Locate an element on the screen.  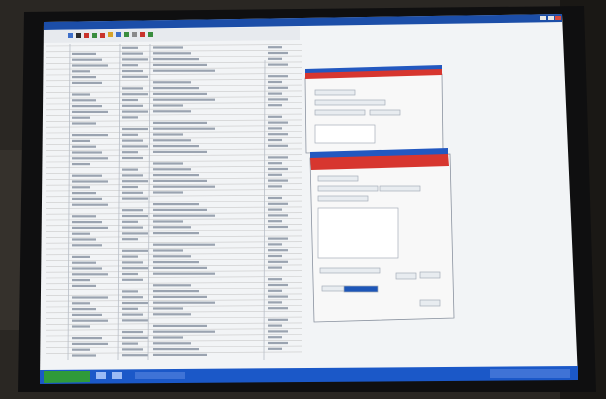
dialog-window-lower is located at coordinates (382, 235).